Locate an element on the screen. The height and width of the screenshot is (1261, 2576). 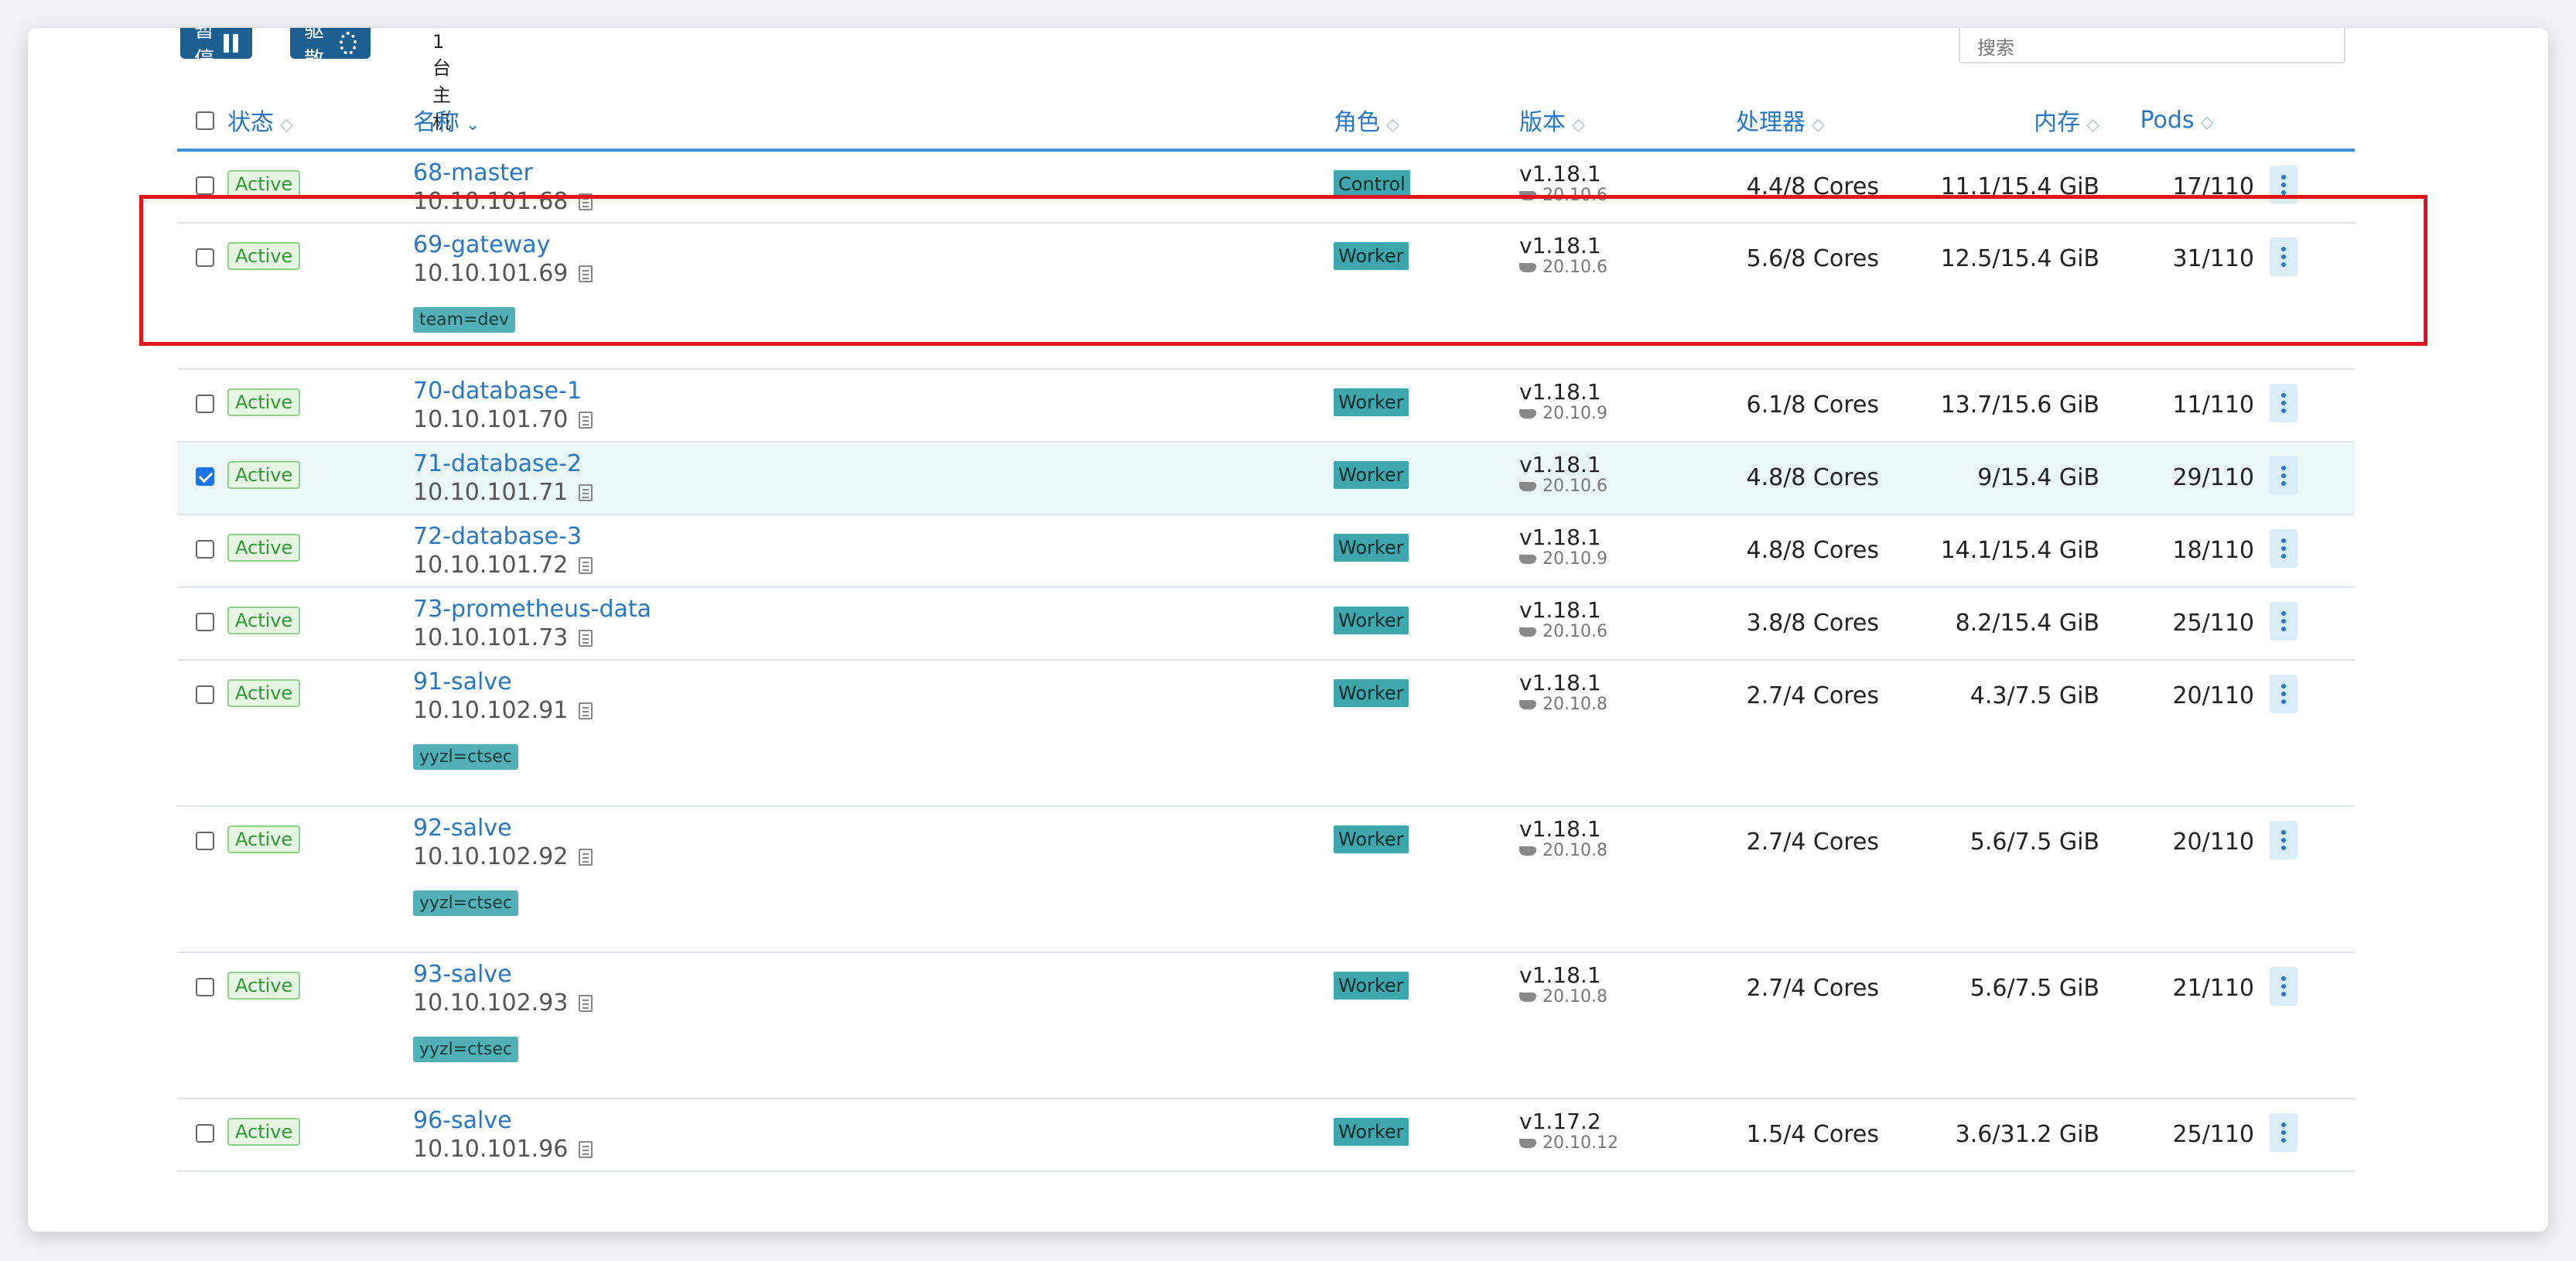
label-tag: yyzl=ctsec is located at coordinates (466, 757).